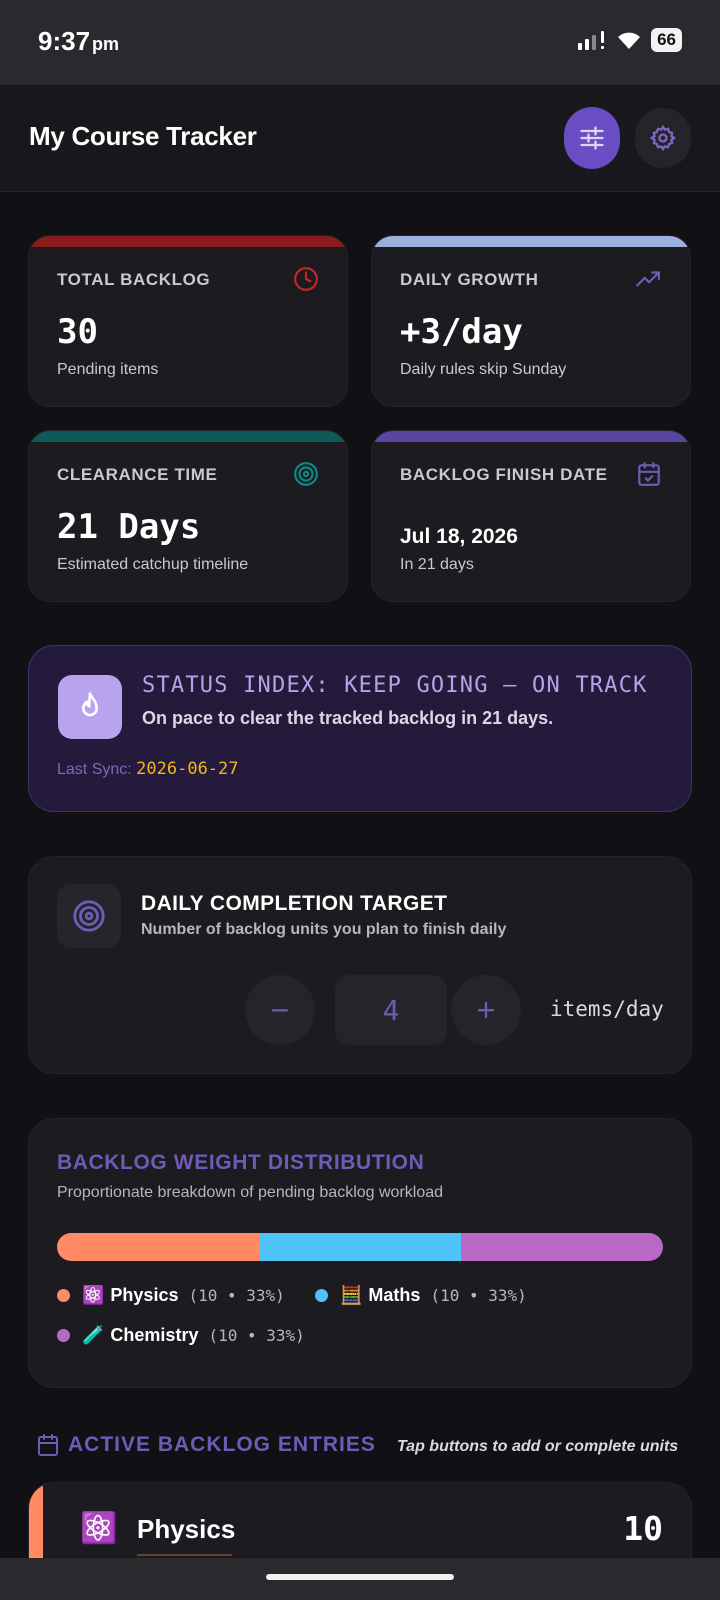  Describe the element at coordinates (391, 1010) in the screenshot. I see `target-value: 4` at that location.